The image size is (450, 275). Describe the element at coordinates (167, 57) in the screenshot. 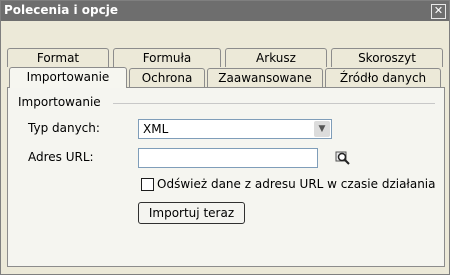

I see `tab-formula: Formuła` at that location.